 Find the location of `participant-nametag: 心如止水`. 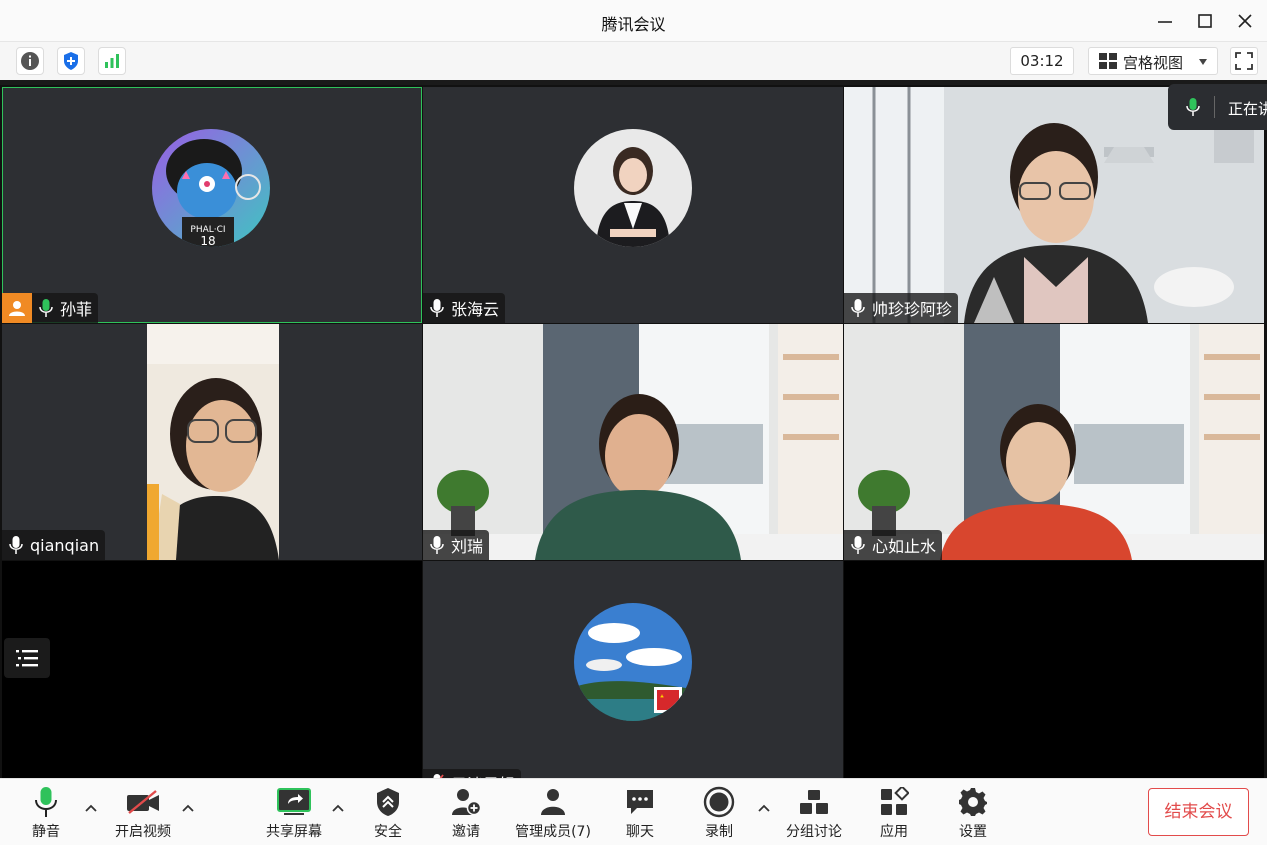

participant-nametag: 心如止水 is located at coordinates (893, 545).